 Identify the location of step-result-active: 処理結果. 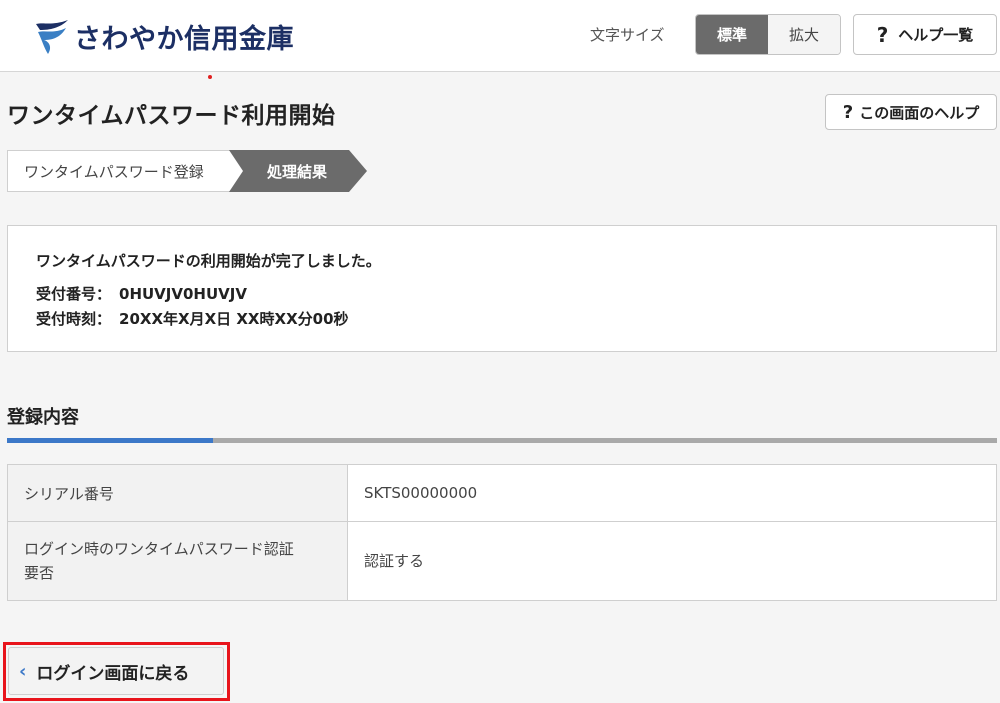
(298, 171).